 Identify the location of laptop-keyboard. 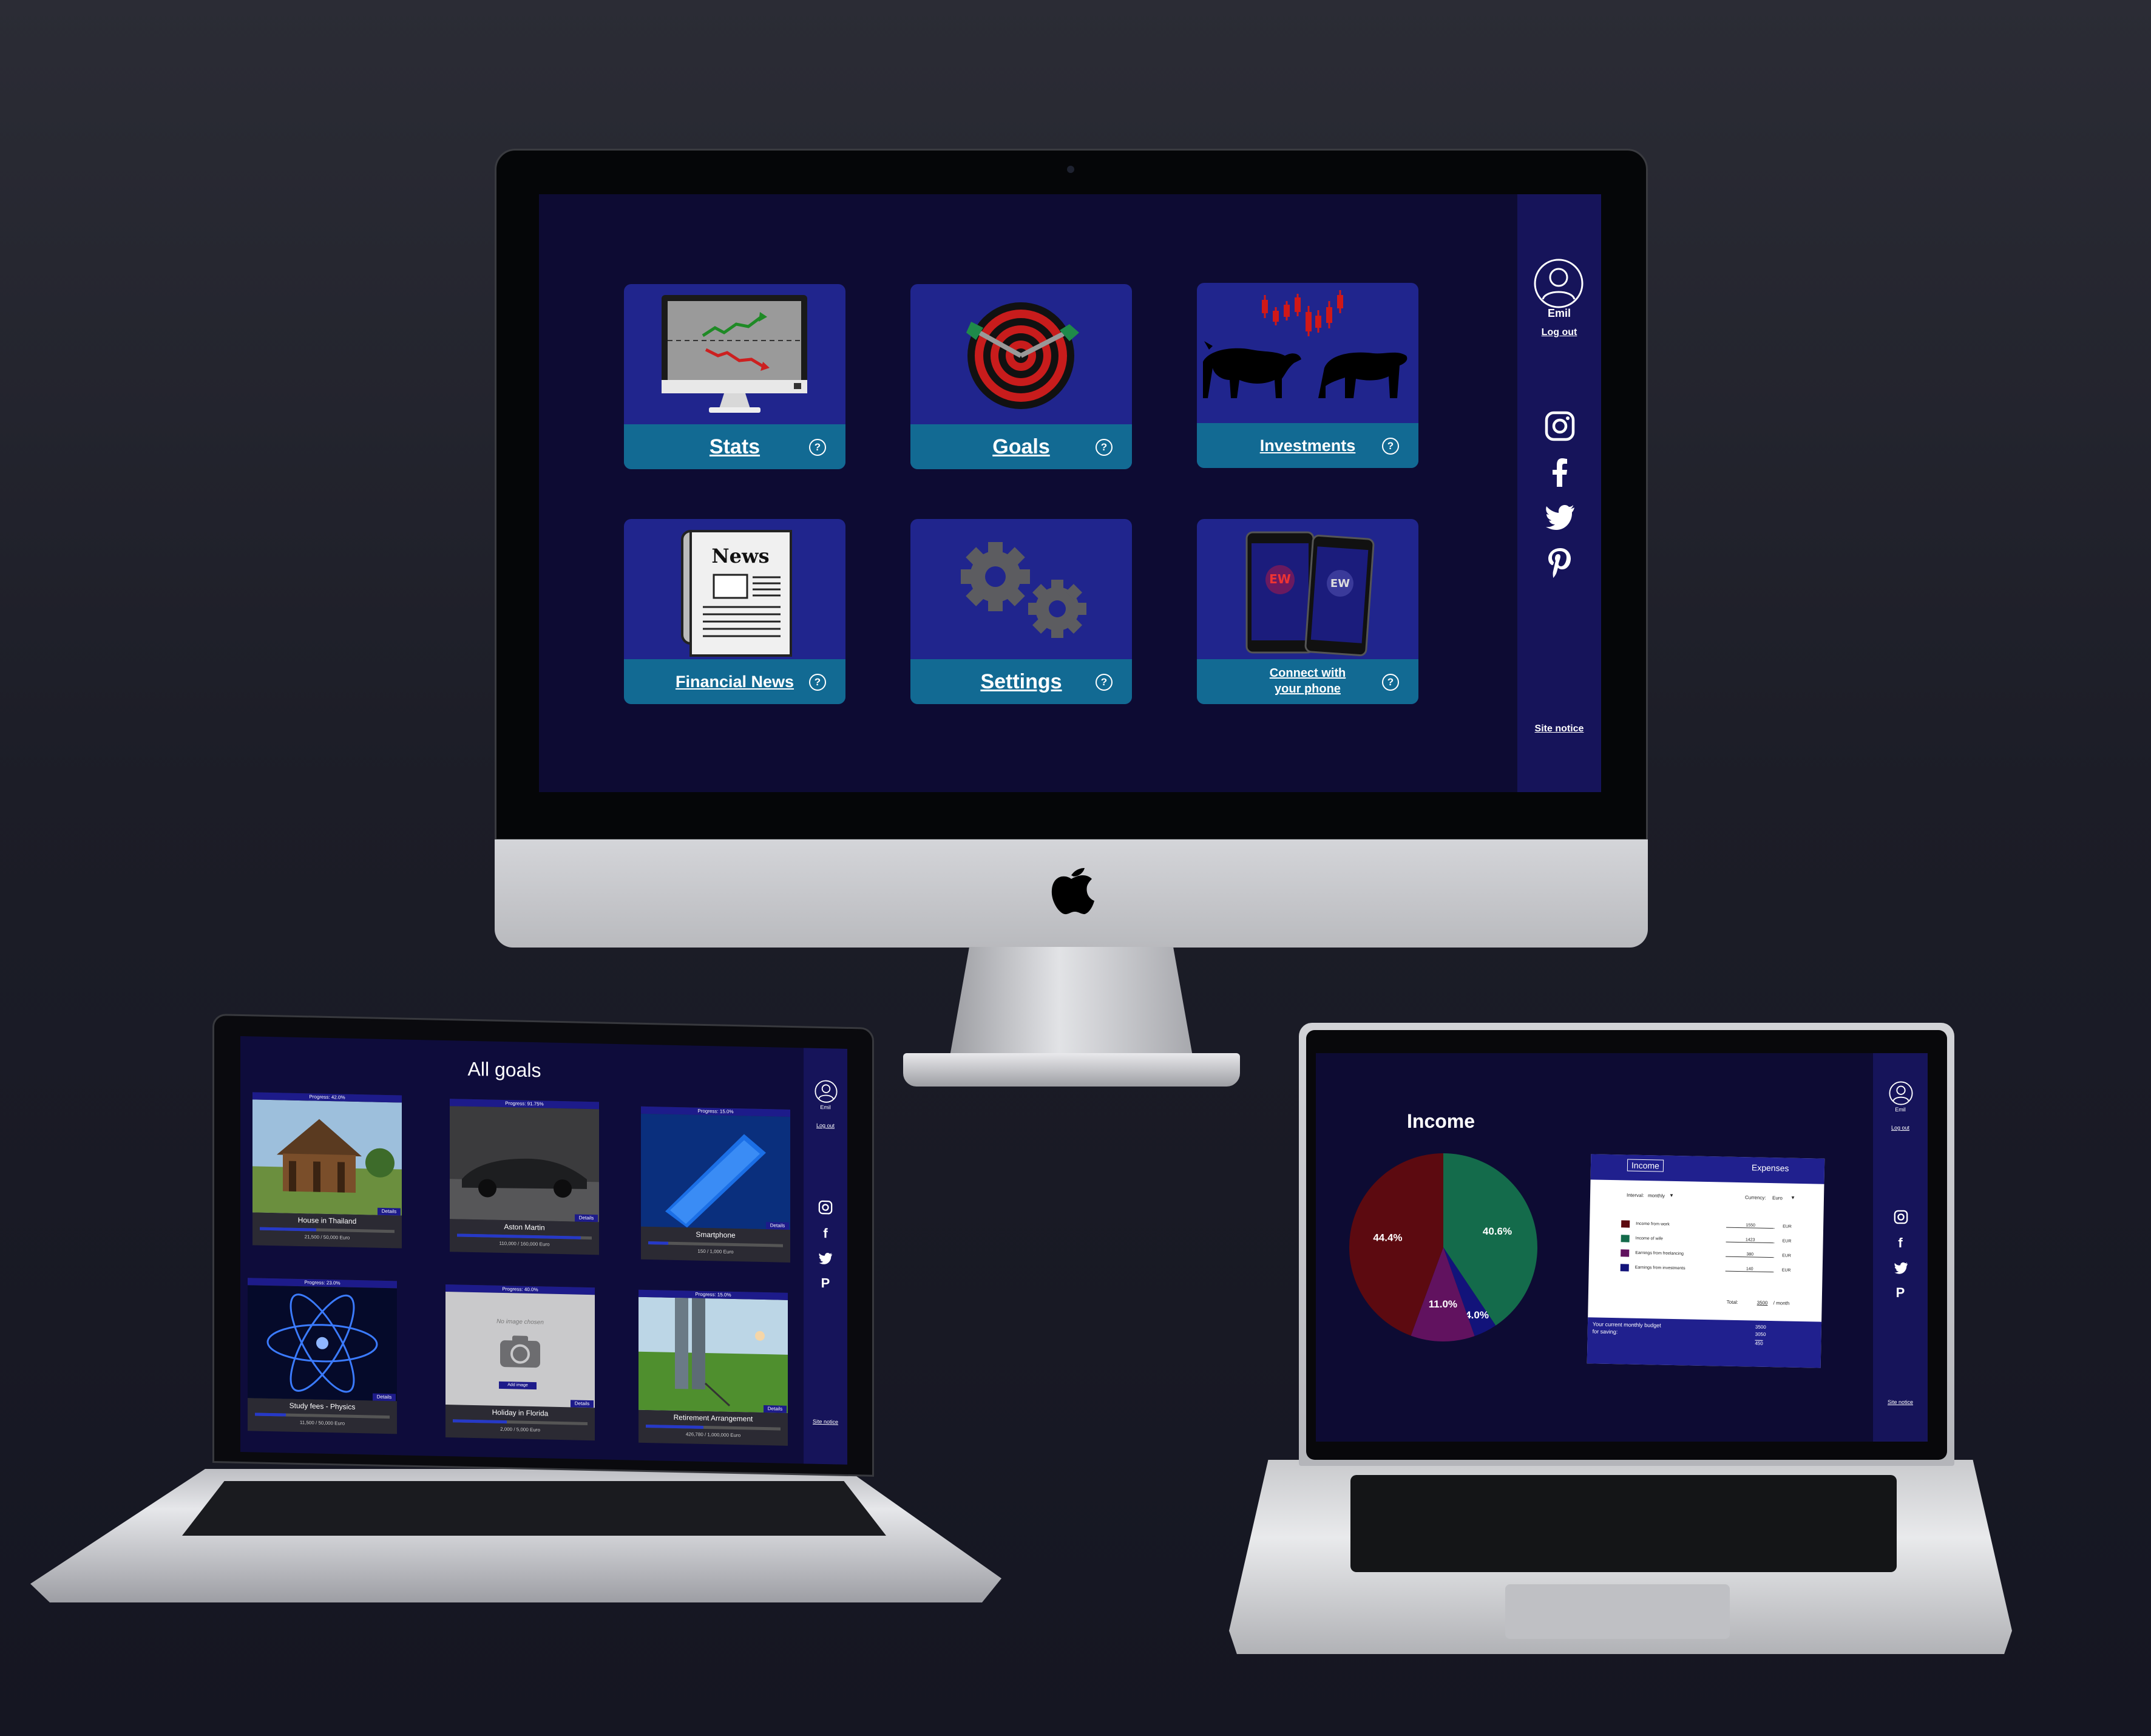
(1624, 1523).